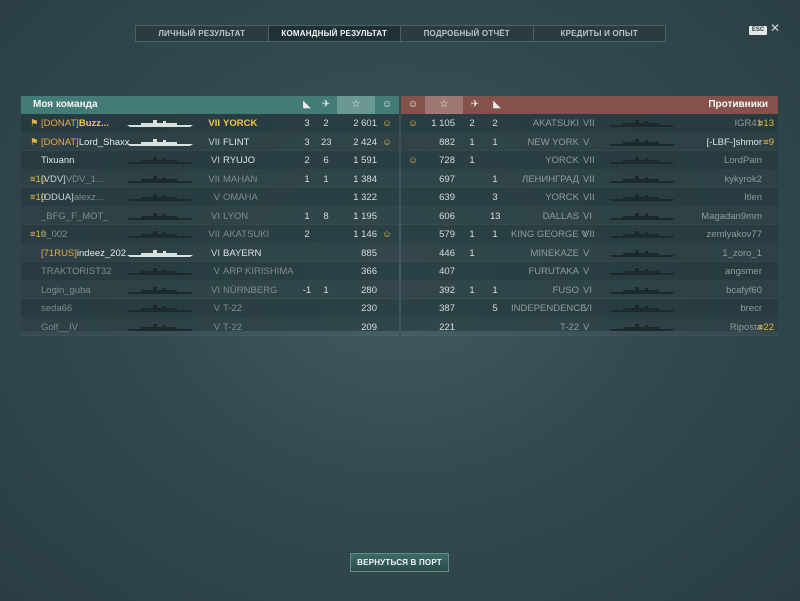 Image resolution: width=800 pixels, height=601 pixels. Describe the element at coordinates (589, 160) in the screenshot. I see `enemy-player-row: ☺ 728 1 YORCK VII LordPain` at that location.